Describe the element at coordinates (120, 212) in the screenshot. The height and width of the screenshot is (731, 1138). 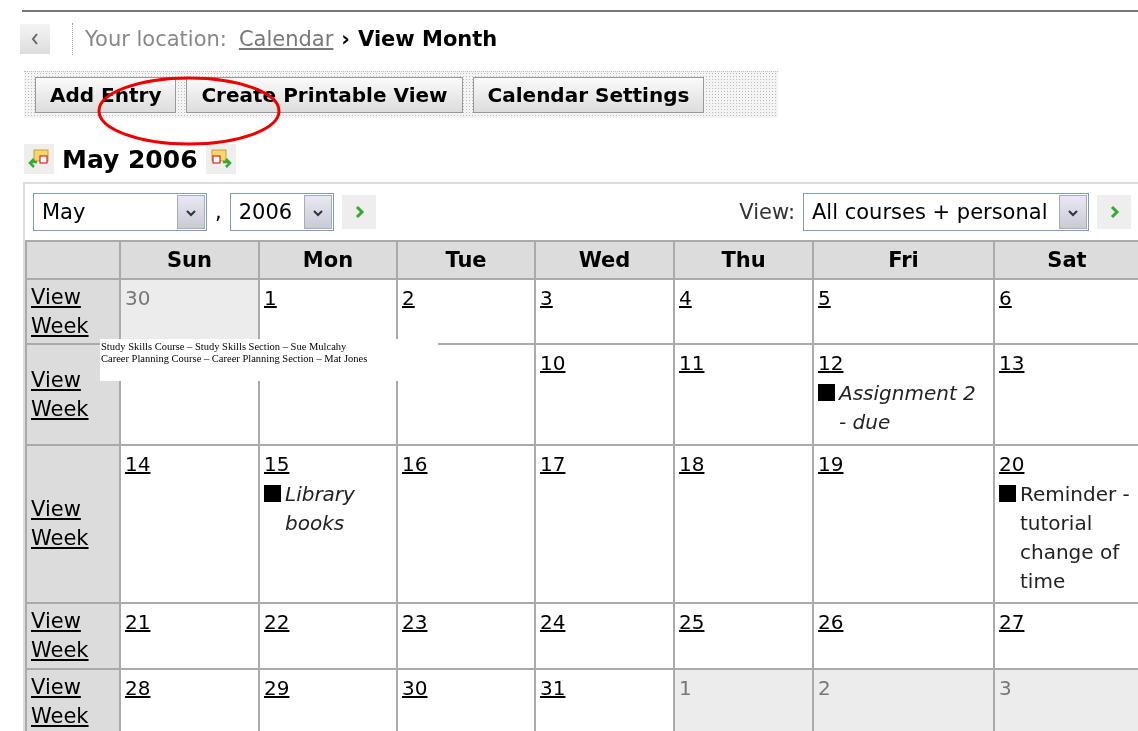
I see `month-dropdown: May` at that location.